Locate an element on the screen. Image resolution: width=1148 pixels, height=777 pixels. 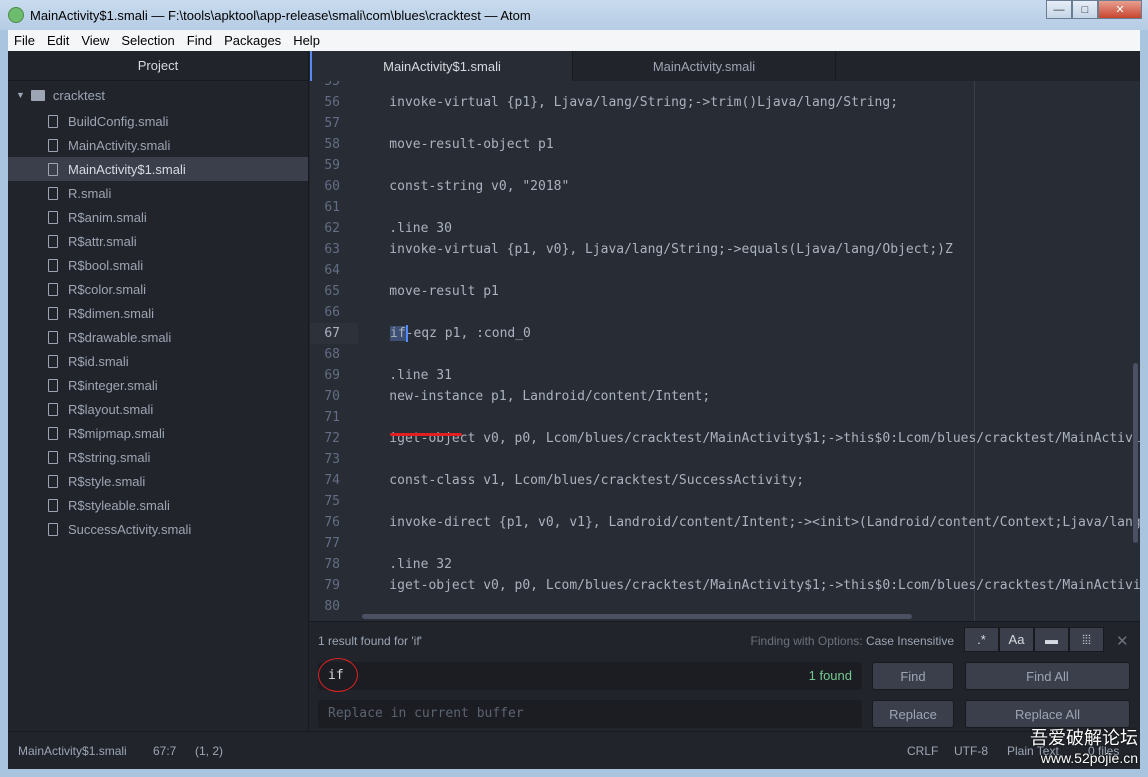
tree-file-item: R$dimen.smali is located at coordinates (158, 313).